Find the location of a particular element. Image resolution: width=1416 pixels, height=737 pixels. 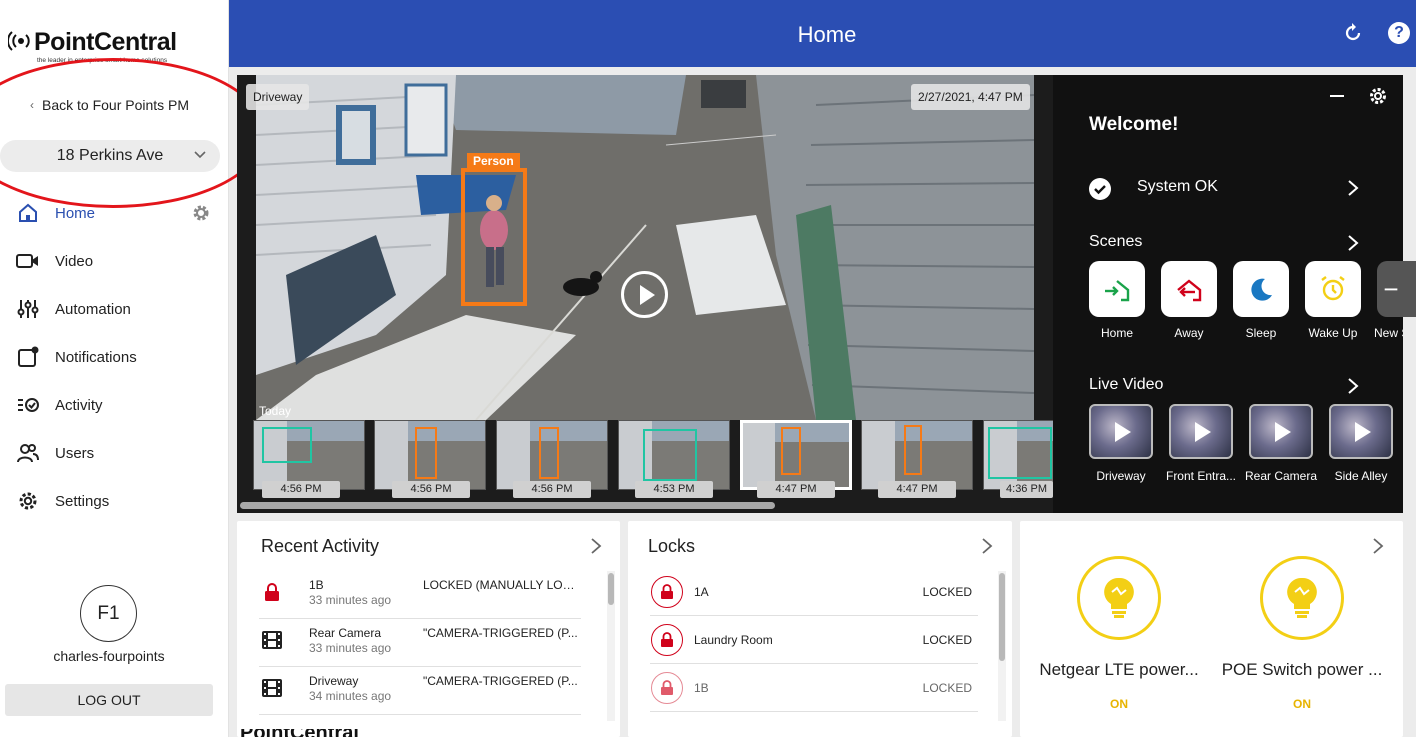

lock-row: Laundry Room LOCKED is located at coordinates (814, 640).